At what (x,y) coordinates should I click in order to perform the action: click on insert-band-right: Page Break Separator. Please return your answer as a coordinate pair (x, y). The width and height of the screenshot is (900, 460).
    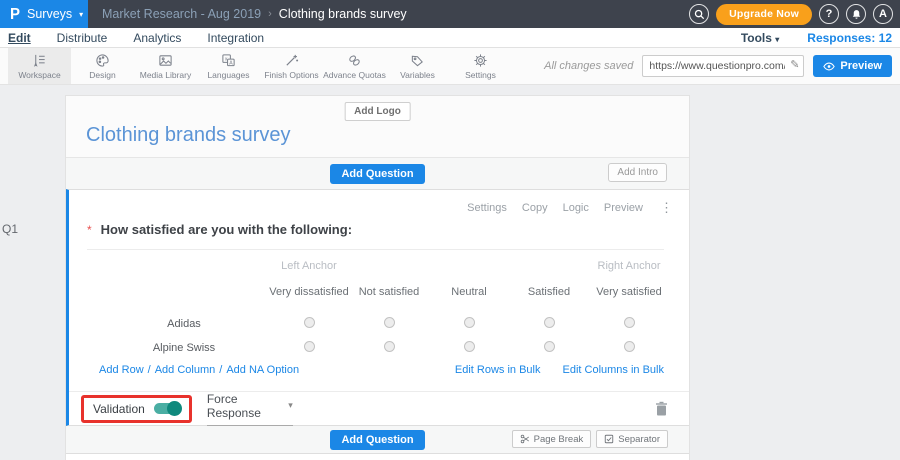
    Looking at the image, I should click on (589, 439).